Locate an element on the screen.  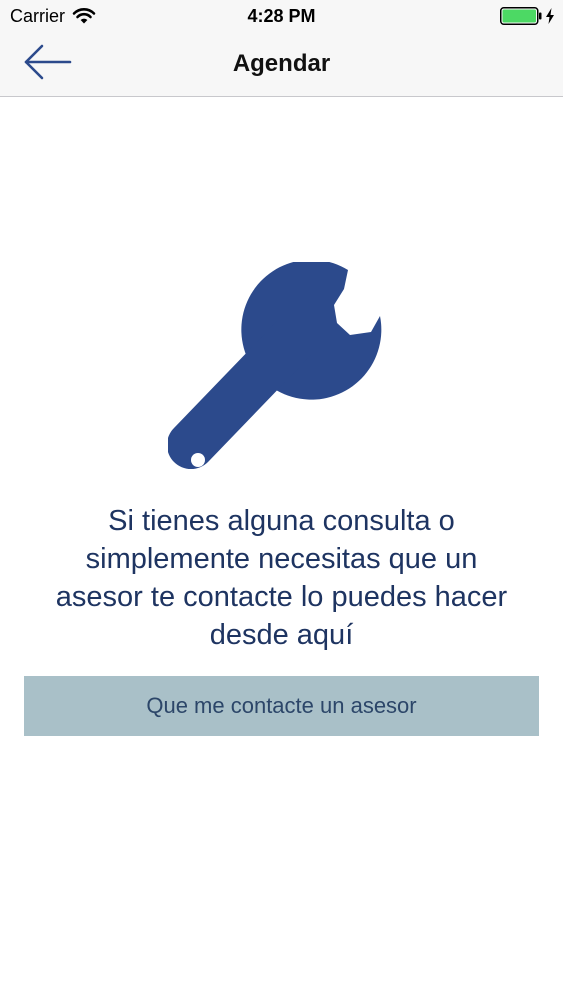
status-right is located at coordinates (527, 16).